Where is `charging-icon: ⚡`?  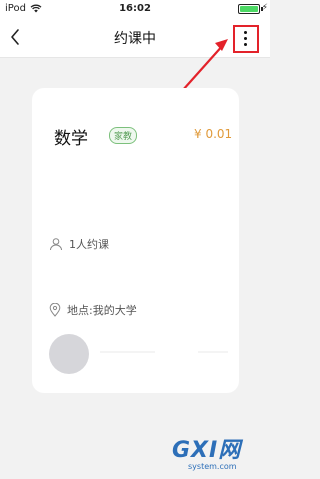
charging-icon: ⚡ is located at coordinates (264, 8).